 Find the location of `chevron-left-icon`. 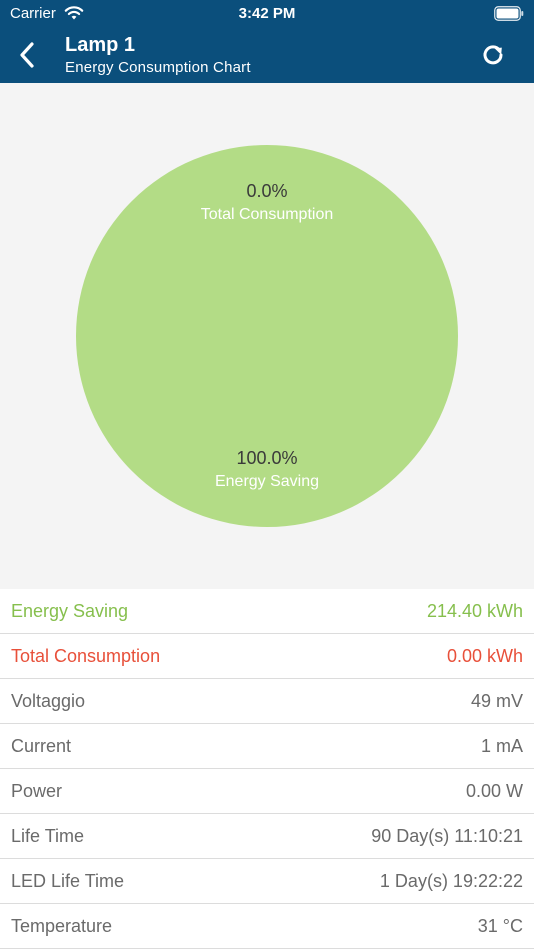

chevron-left-icon is located at coordinates (27, 55).